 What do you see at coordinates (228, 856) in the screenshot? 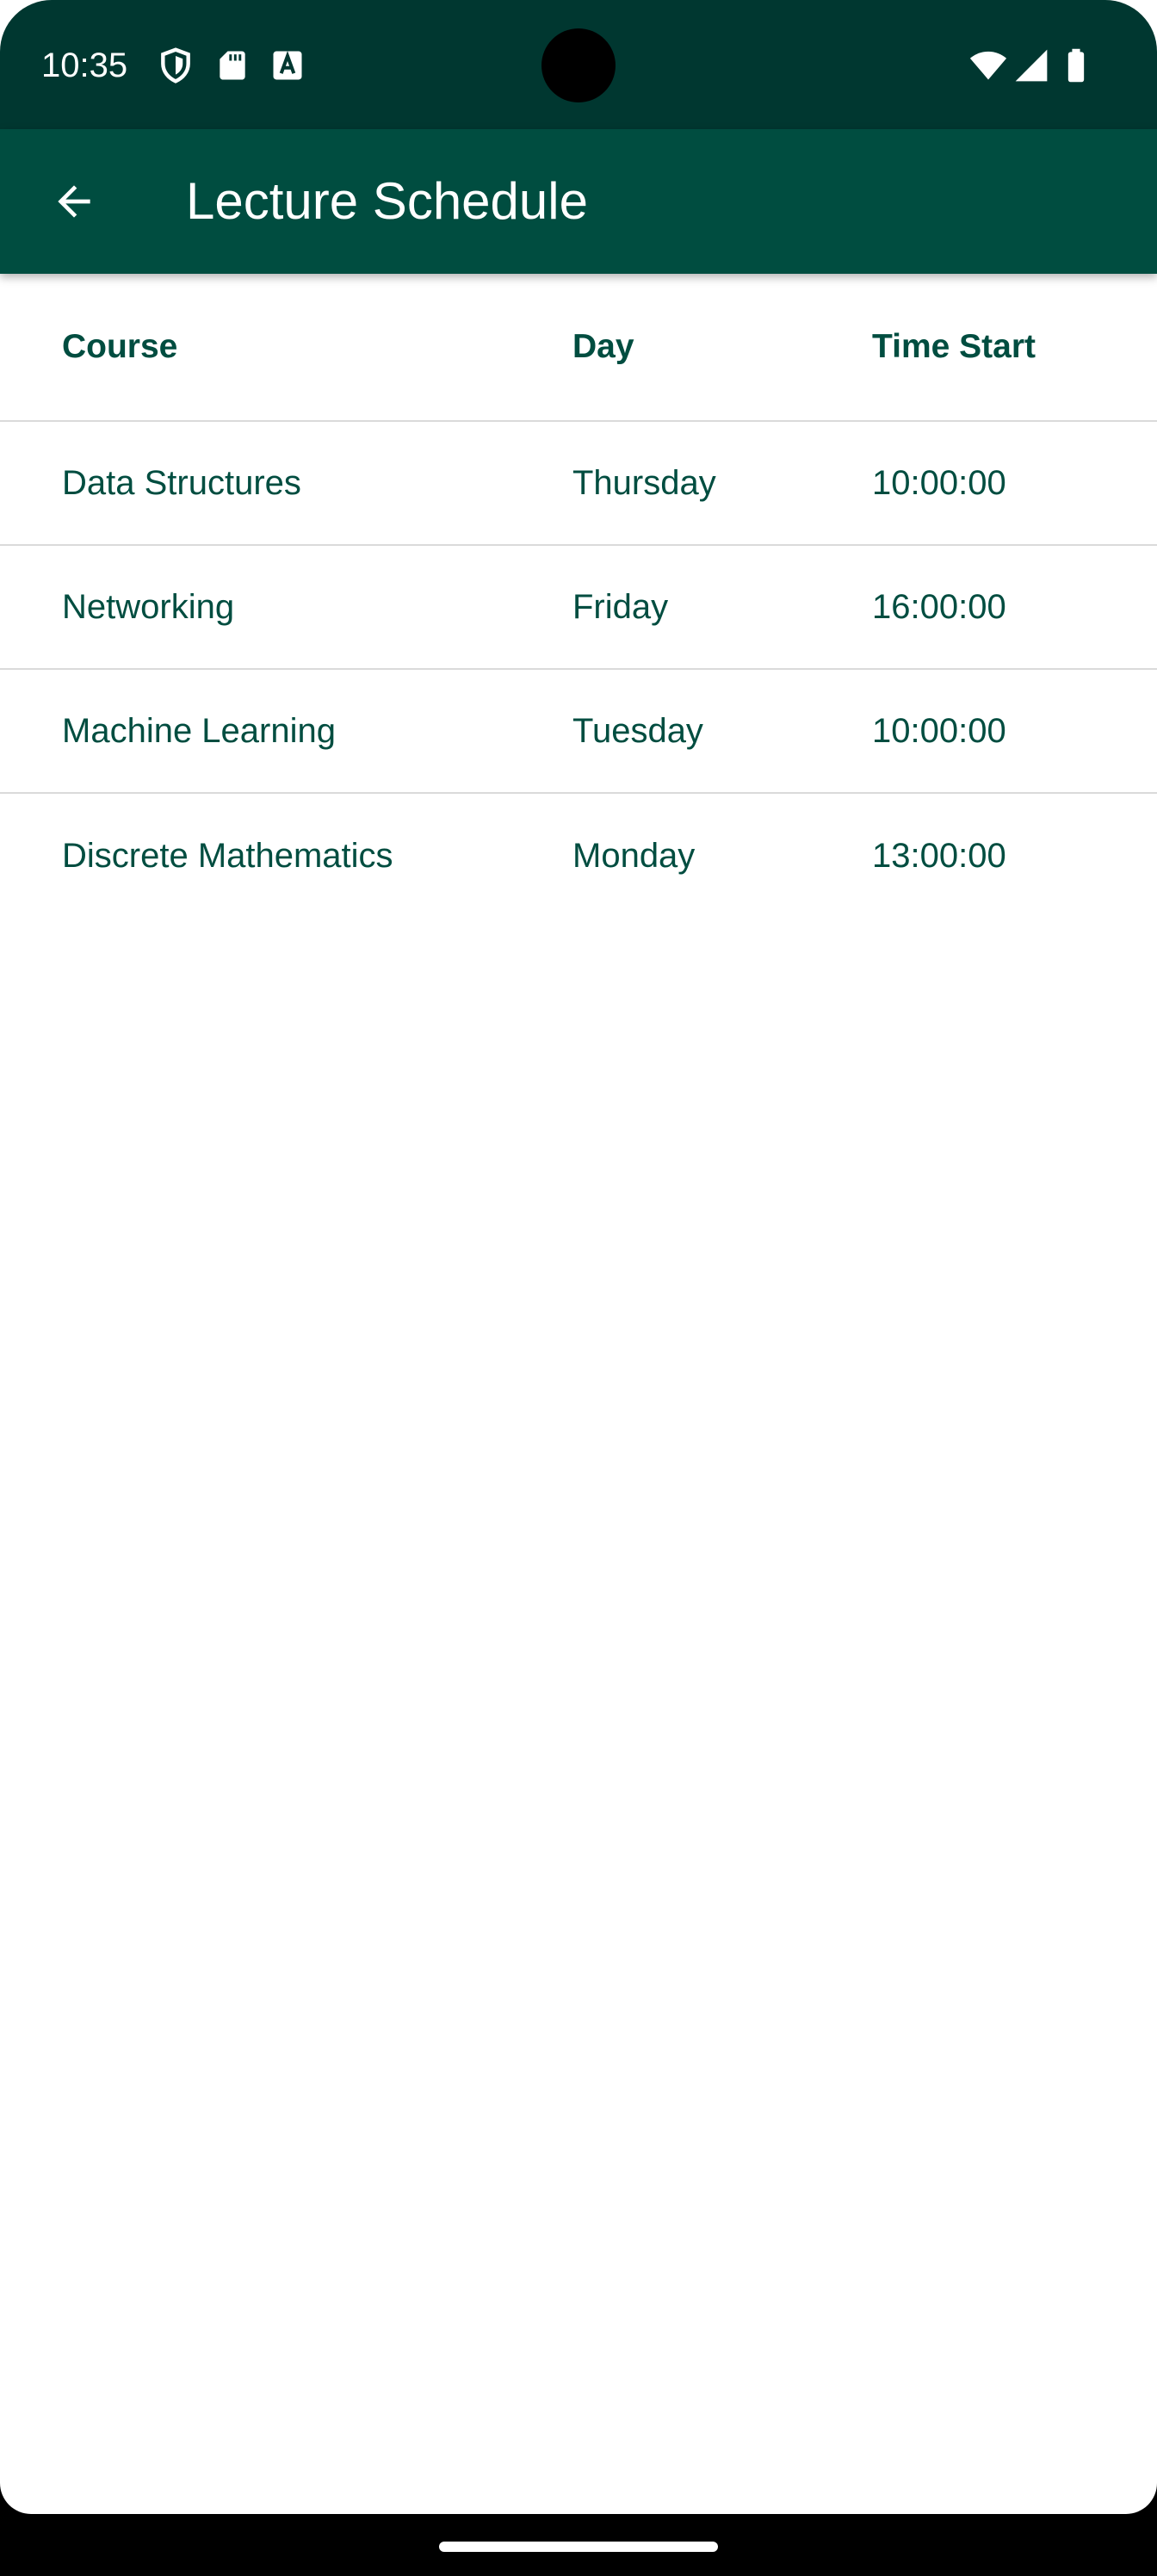
I see `cell-course: Discrete Mathematics` at bounding box center [228, 856].